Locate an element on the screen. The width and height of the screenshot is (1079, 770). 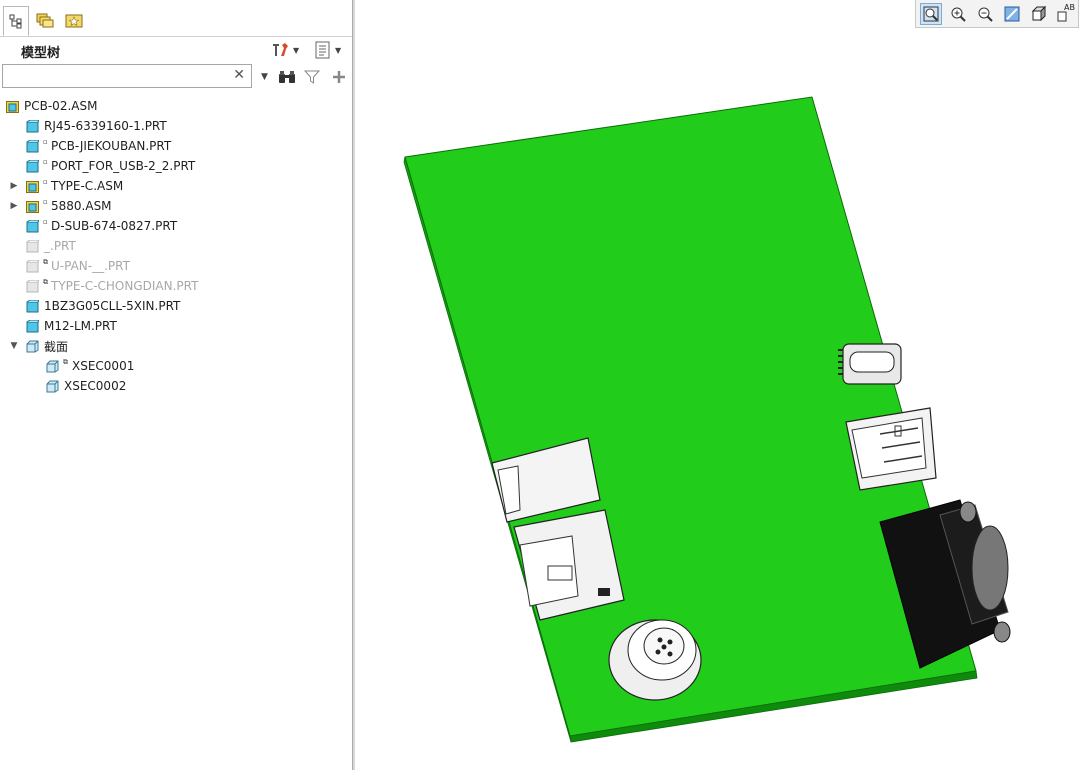
zoom-out-button is located at coordinates (985, 14).